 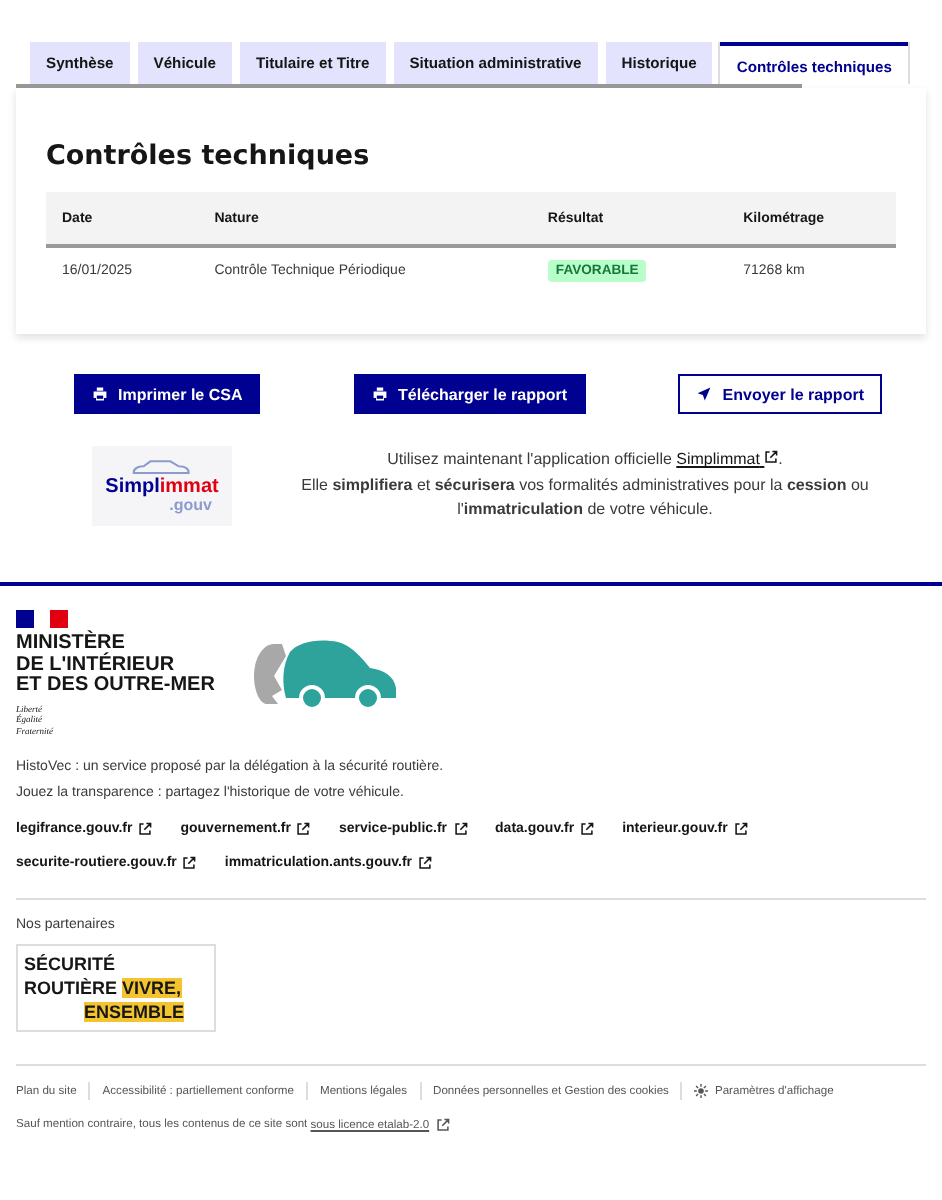 I want to click on sun-icon, so click(x=701, y=1091).